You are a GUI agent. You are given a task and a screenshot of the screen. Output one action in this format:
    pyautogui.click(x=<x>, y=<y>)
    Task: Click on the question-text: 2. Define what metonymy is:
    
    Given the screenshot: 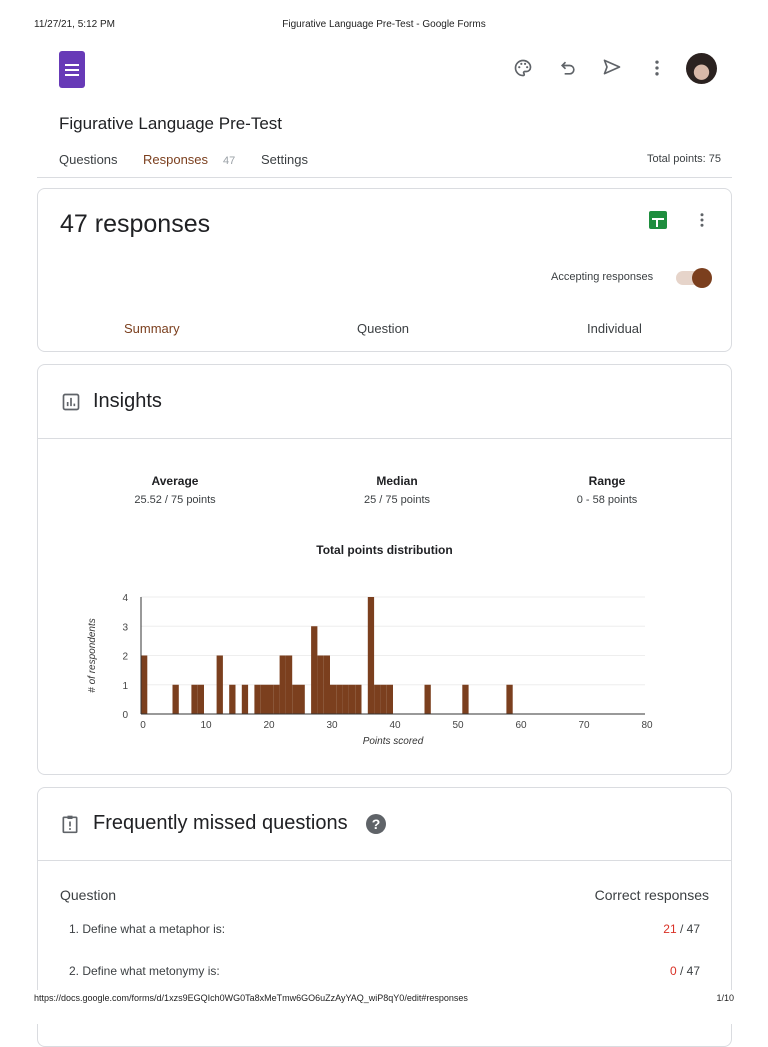 What is the action you would take?
    pyautogui.click(x=144, y=971)
    